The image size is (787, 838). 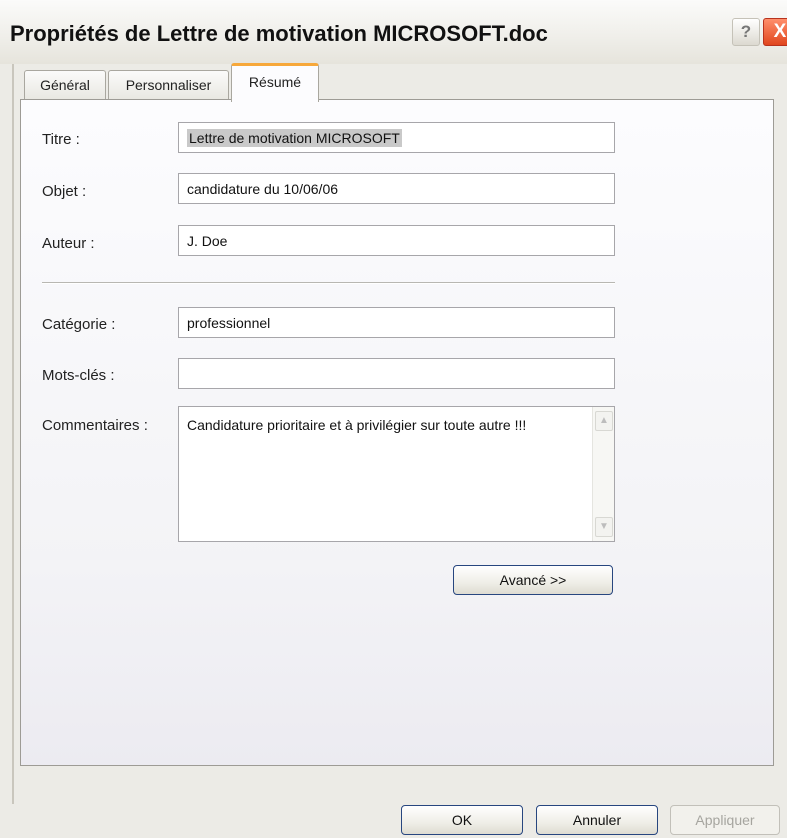 What do you see at coordinates (275, 82) in the screenshot?
I see `tab-resume: Résumé` at bounding box center [275, 82].